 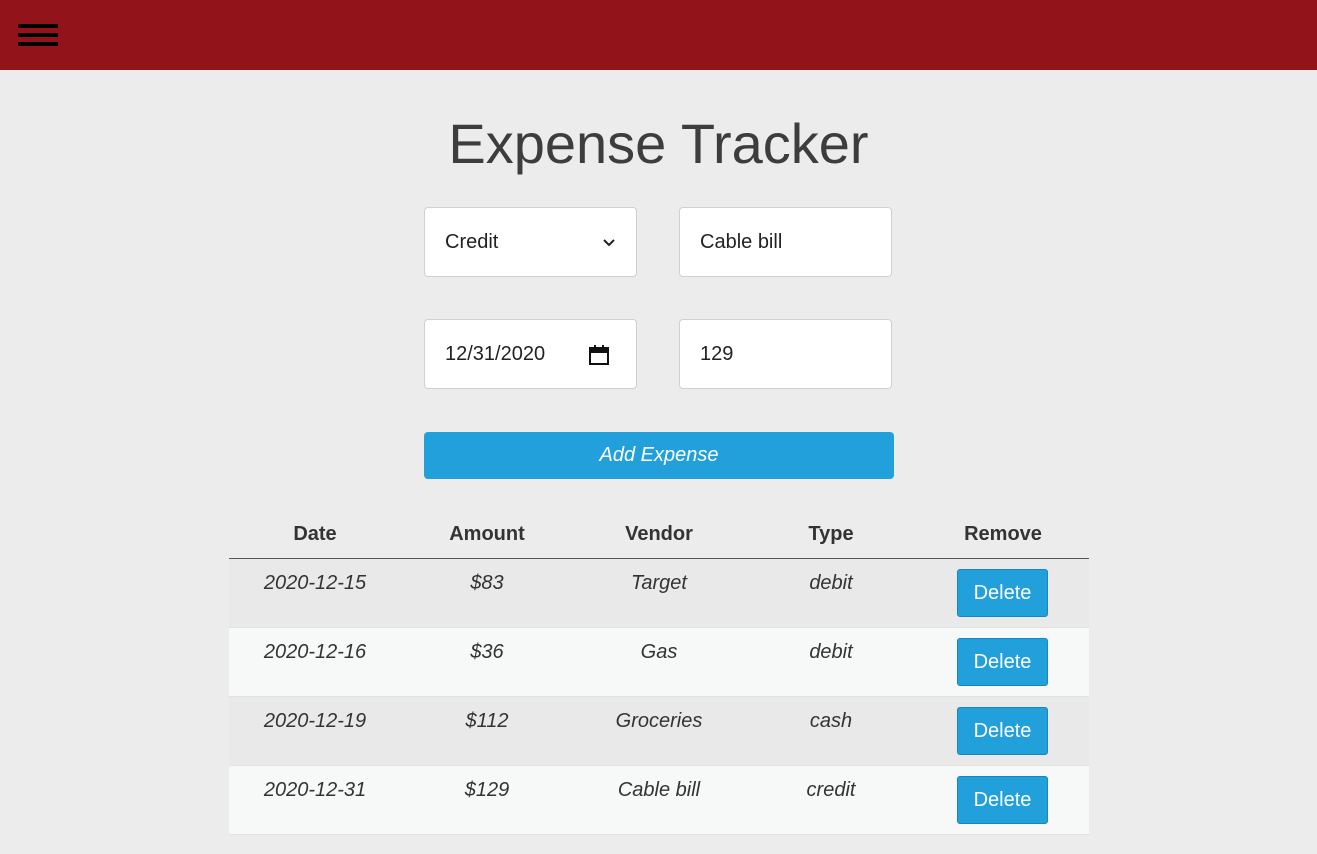 I want to click on table-header: Date Amount Vendor Type Remove, so click(x=659, y=534).